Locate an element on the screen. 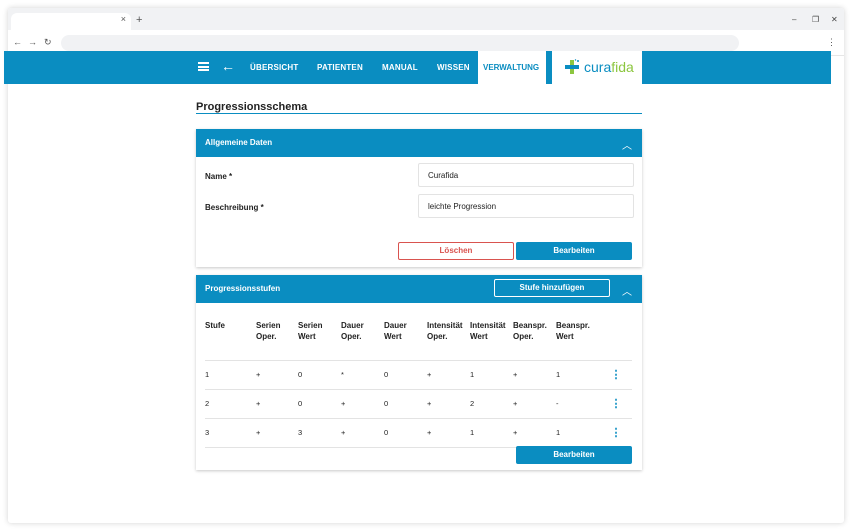 This screenshot has height=531, width=851. logo-text: curafida is located at coordinates (609, 67).